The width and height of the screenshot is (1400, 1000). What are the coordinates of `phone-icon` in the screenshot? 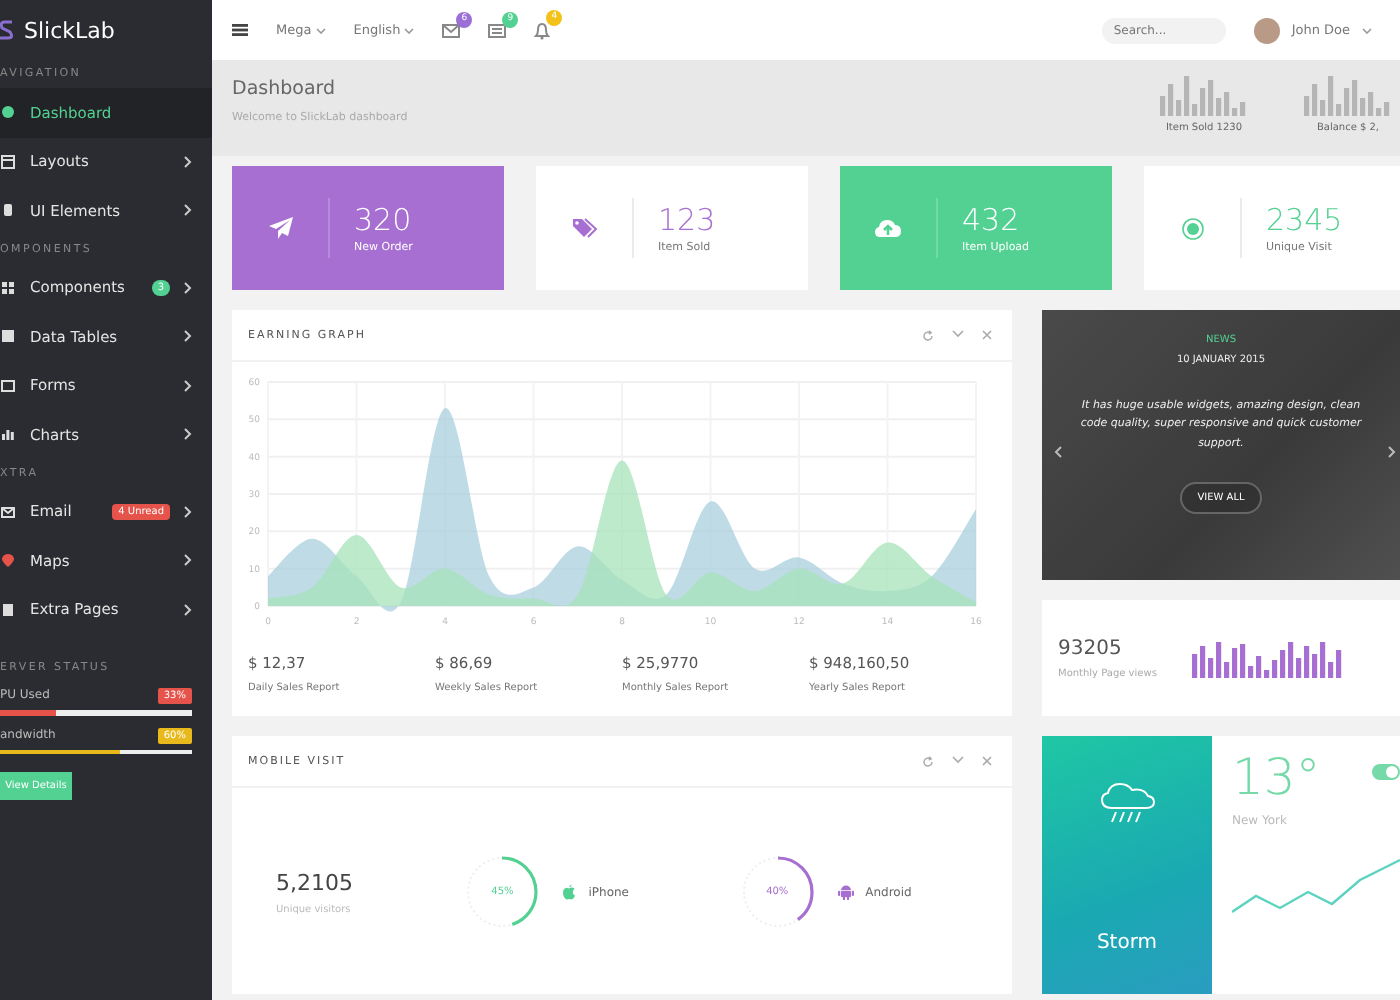 It's located at (8, 210).